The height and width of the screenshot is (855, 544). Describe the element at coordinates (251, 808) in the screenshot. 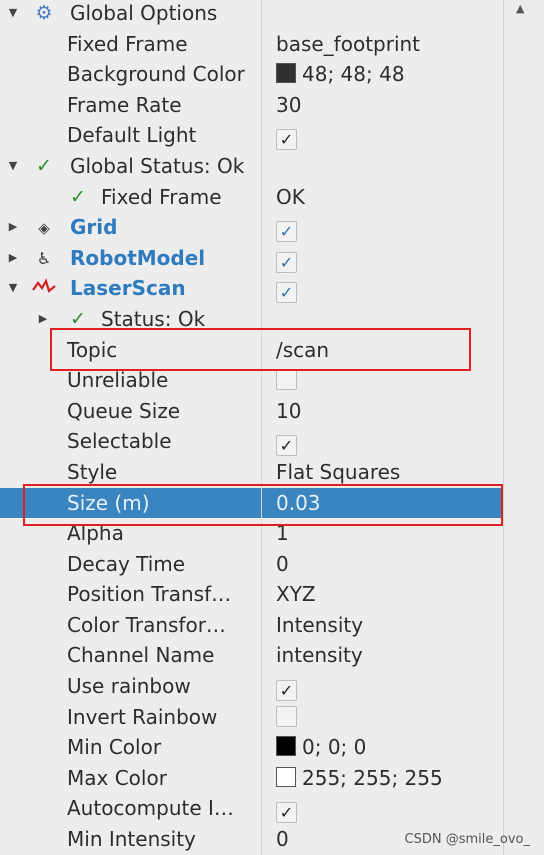

I see `tree-row: Autocompute I… ✓` at that location.